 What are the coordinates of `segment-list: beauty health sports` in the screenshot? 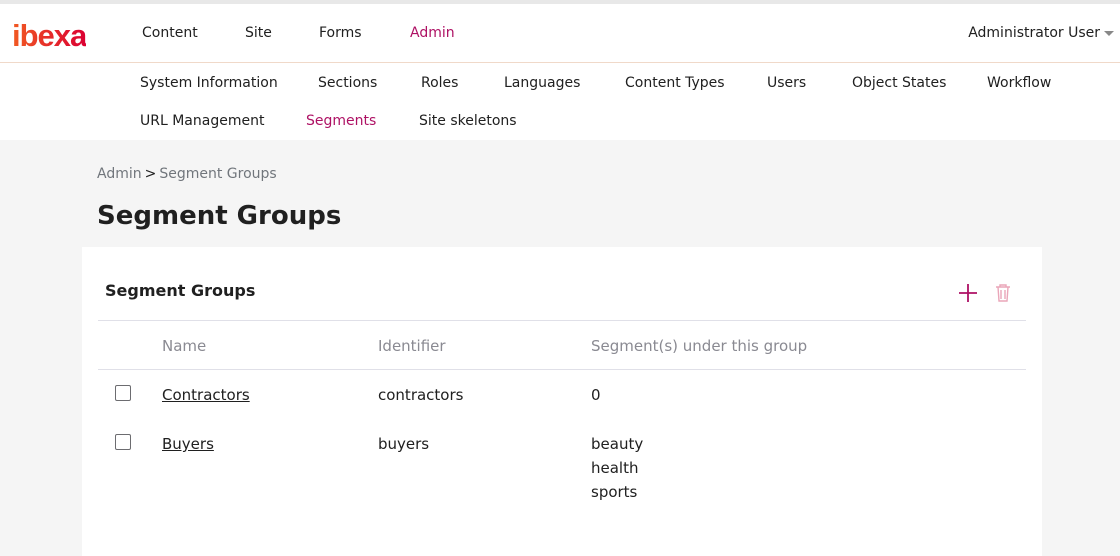 It's located at (617, 468).